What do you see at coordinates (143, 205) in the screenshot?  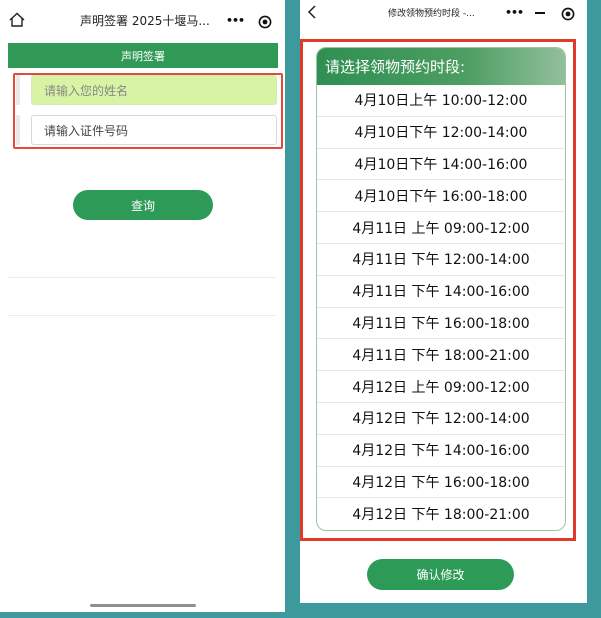 I see `query-button: 查询` at bounding box center [143, 205].